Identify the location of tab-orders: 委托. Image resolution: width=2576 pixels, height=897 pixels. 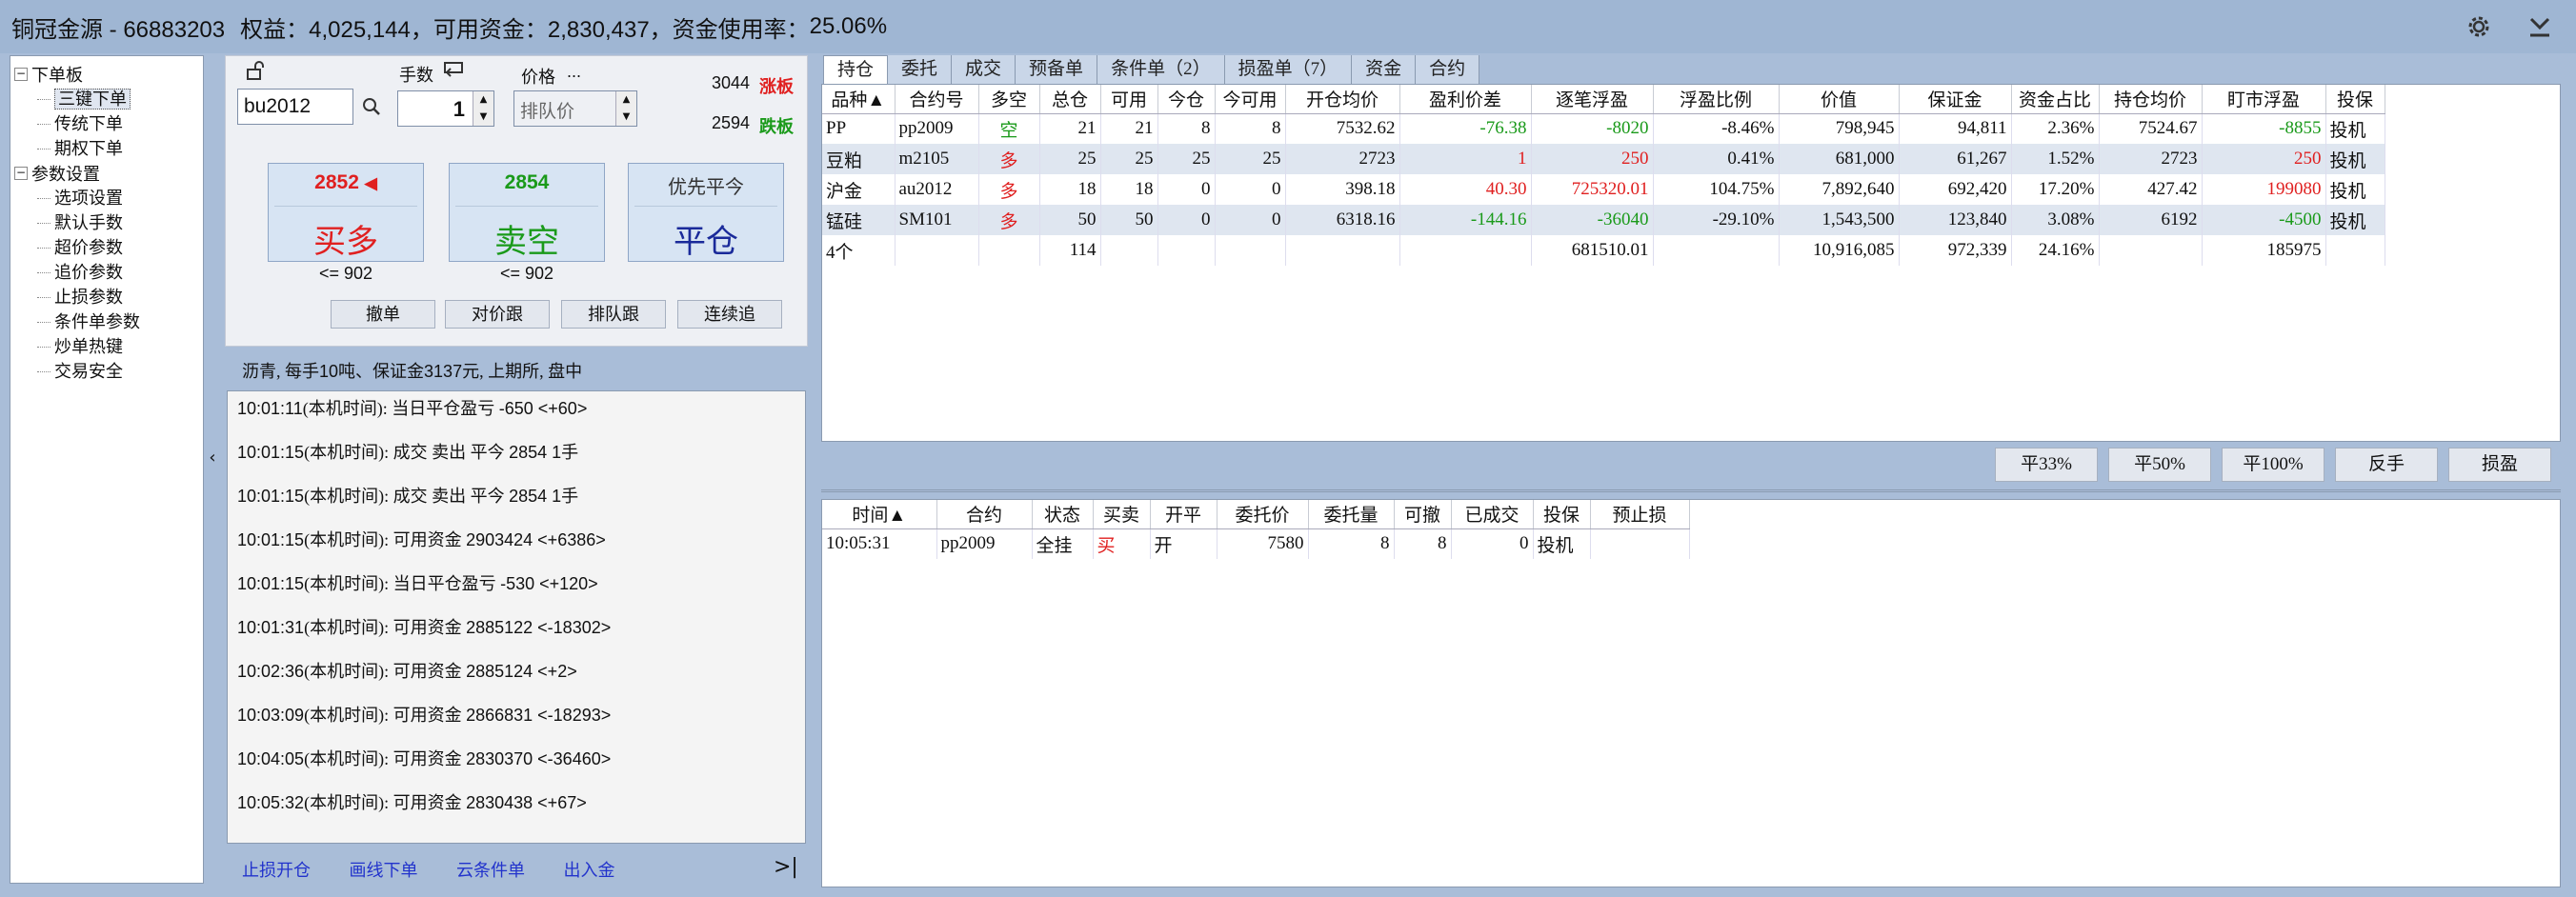
(921, 69).